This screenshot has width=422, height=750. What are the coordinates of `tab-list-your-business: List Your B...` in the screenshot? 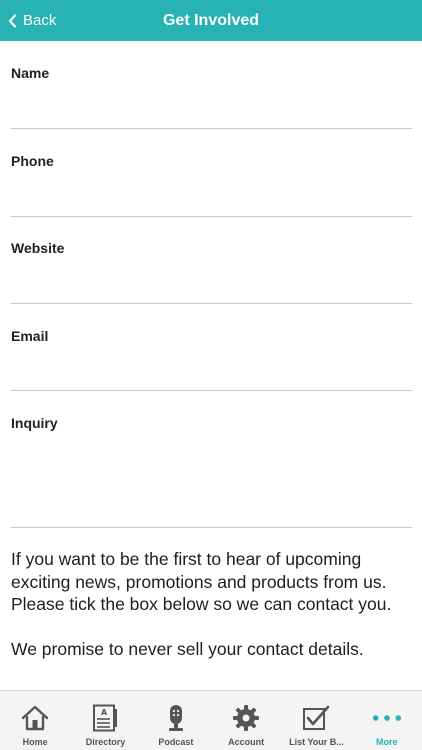 It's located at (316, 720).